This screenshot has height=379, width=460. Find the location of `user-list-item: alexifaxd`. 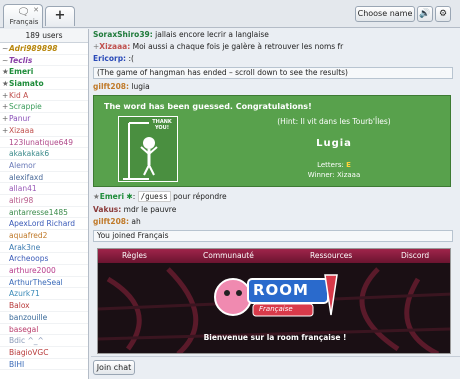

user-list-item: alexifaxd is located at coordinates (44, 178).